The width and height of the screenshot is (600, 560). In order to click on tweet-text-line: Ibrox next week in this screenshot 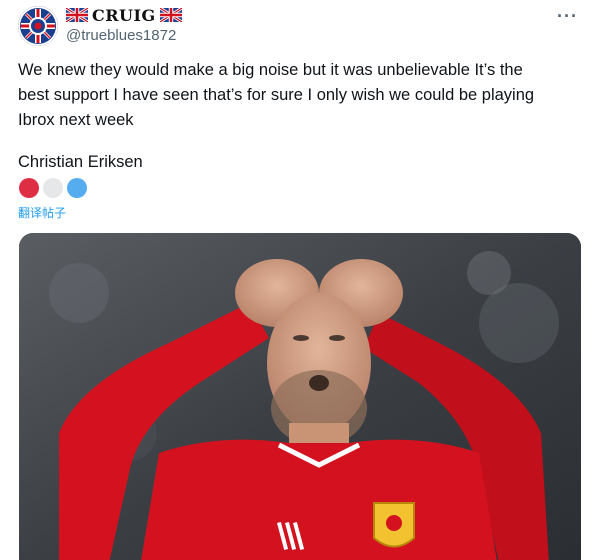, I will do `click(76, 120)`.